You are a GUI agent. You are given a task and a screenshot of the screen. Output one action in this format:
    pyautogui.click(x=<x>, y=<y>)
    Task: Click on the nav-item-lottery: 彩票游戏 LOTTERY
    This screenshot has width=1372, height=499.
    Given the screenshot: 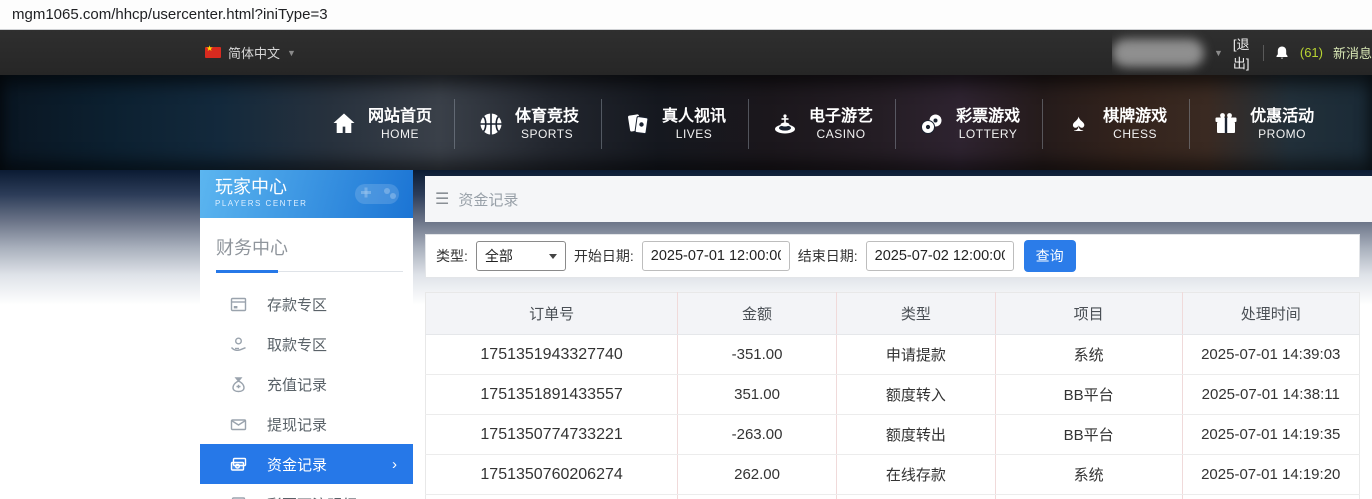 What is the action you would take?
    pyautogui.click(x=968, y=124)
    